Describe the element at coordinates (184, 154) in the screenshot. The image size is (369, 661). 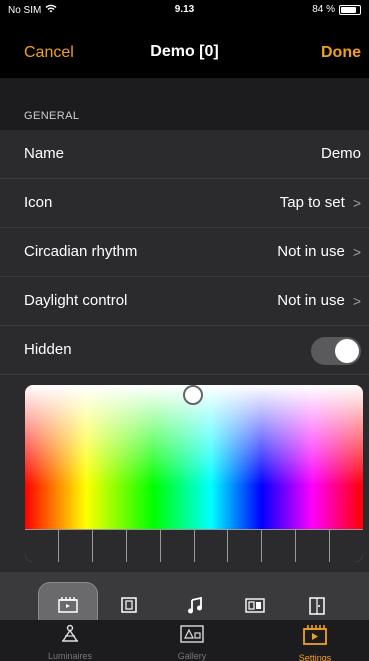
I see `row-name: Name Demo` at that location.